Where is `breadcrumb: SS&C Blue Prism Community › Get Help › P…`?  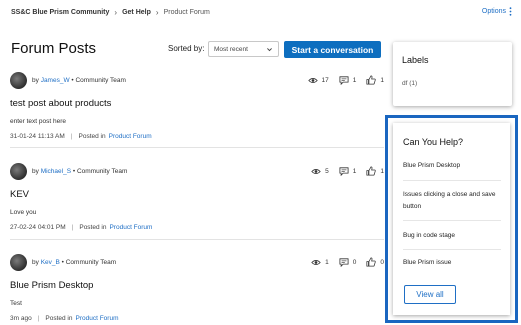
breadcrumb: SS&C Blue Prism Community › Get Help › P… is located at coordinates (110, 12).